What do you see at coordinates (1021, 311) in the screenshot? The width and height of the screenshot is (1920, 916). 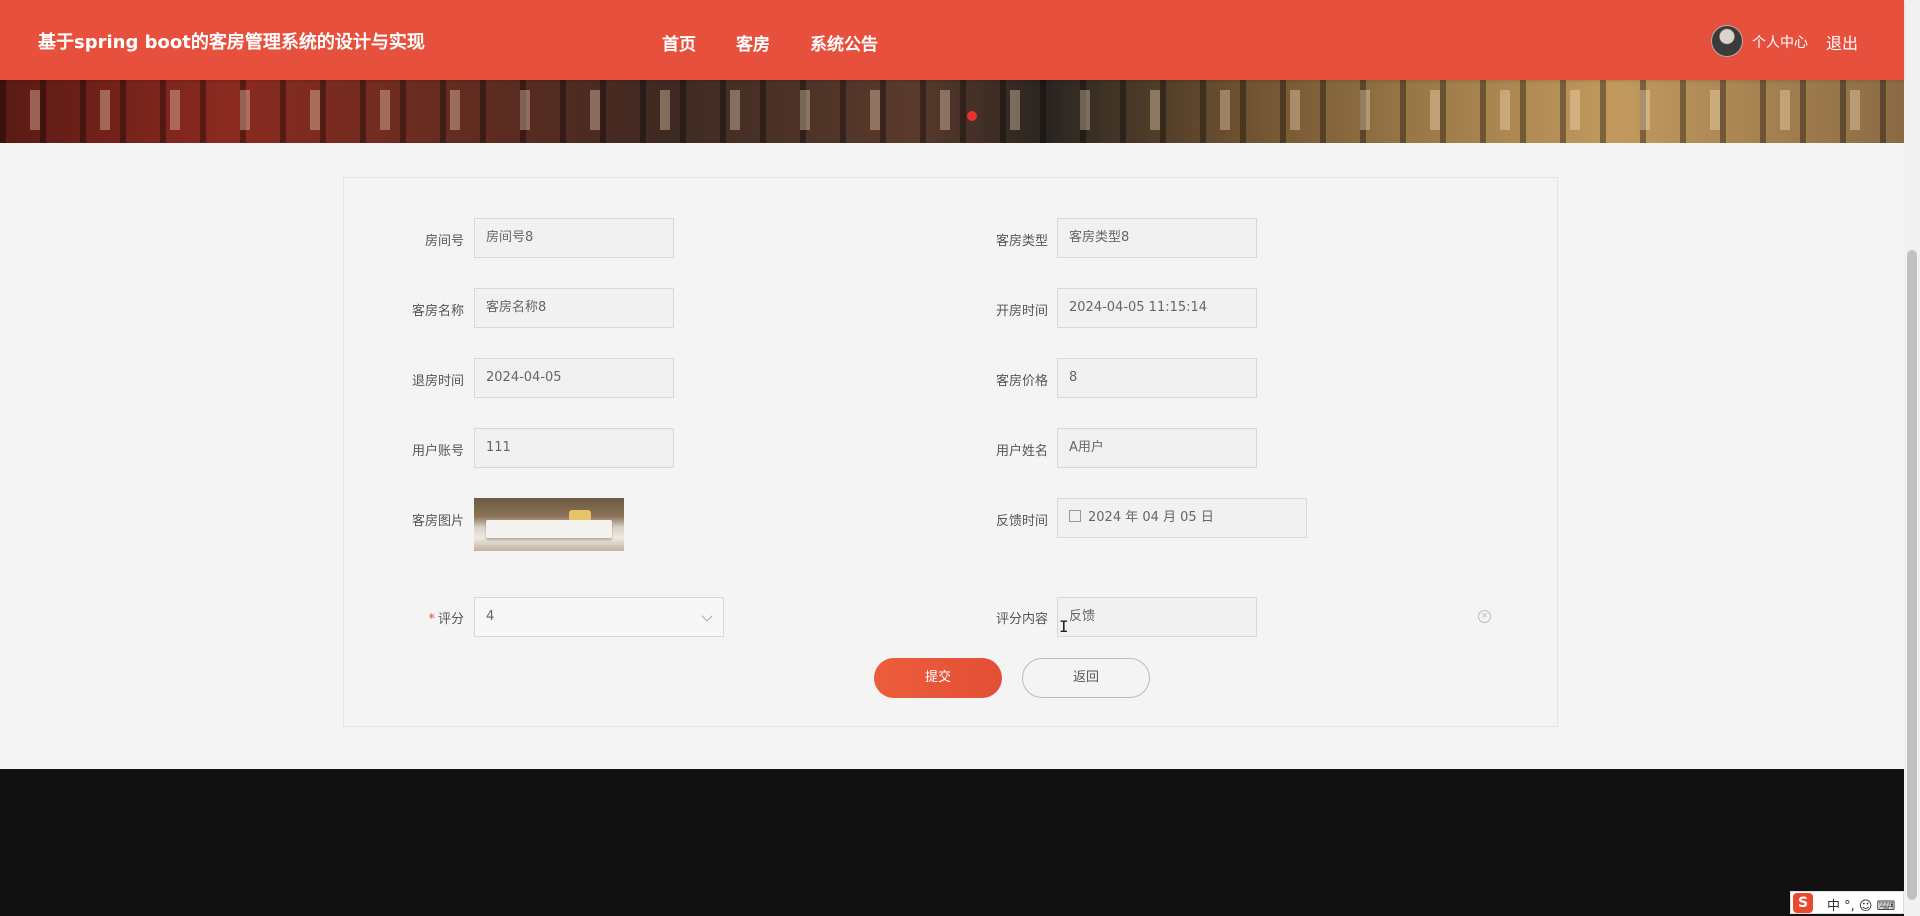 I see `checkin-time-label: 开房时间` at bounding box center [1021, 311].